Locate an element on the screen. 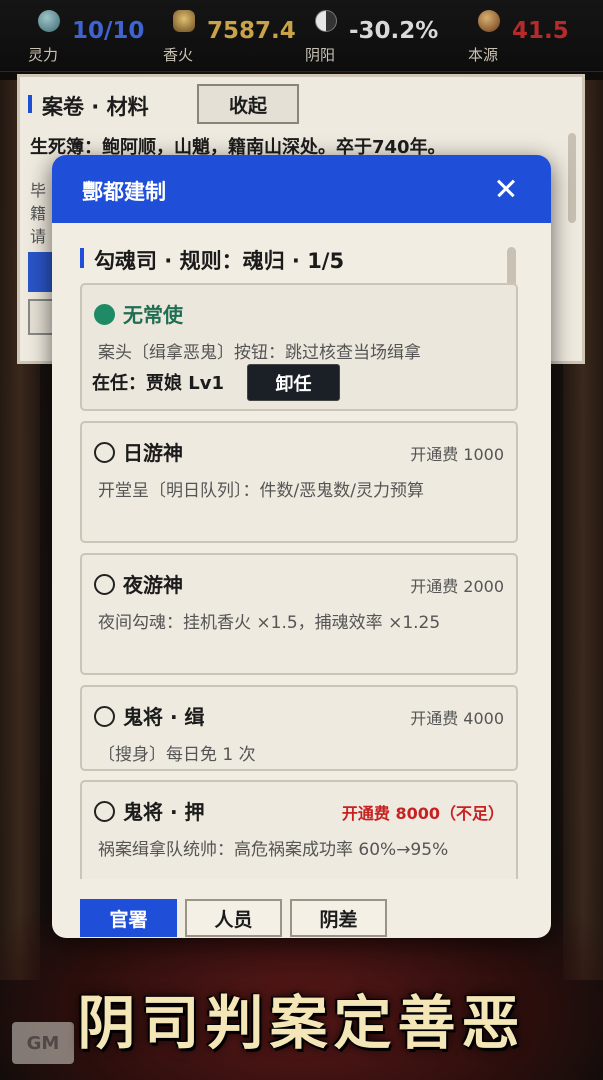  stat-incense: 香火 7587.4 is located at coordinates (235, 36).